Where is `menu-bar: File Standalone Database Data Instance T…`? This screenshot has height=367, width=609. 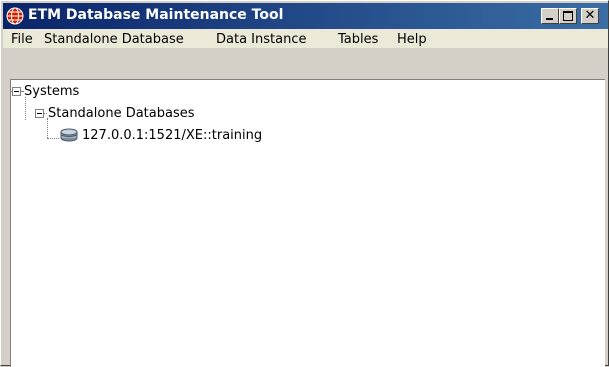
menu-bar: File Standalone Database Data Instance T… is located at coordinates (305, 38).